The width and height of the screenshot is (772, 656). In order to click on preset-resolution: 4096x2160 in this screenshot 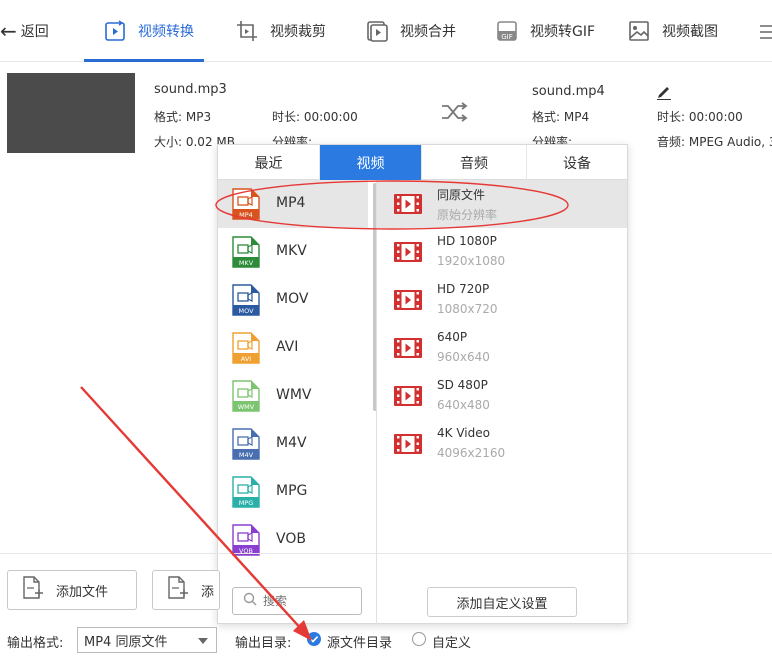, I will do `click(471, 453)`.